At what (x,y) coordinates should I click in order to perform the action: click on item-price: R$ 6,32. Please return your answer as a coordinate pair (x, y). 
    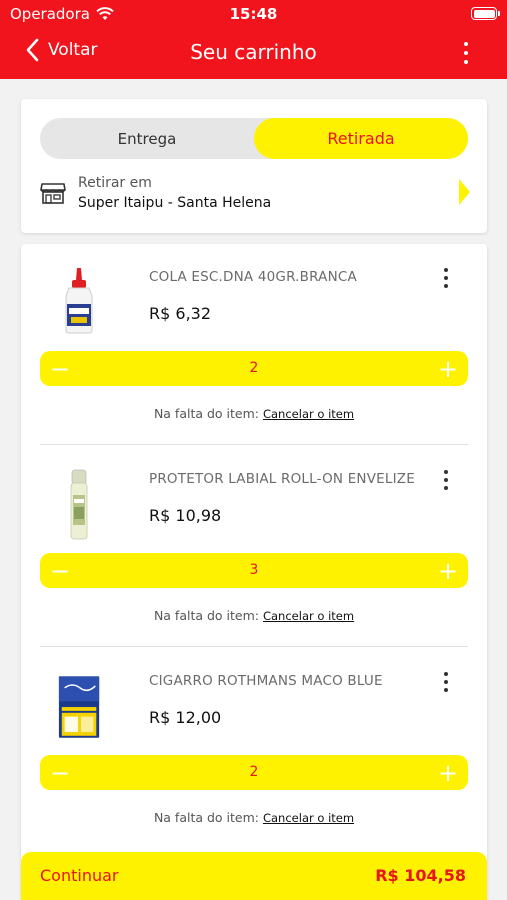
    Looking at the image, I should click on (180, 313).